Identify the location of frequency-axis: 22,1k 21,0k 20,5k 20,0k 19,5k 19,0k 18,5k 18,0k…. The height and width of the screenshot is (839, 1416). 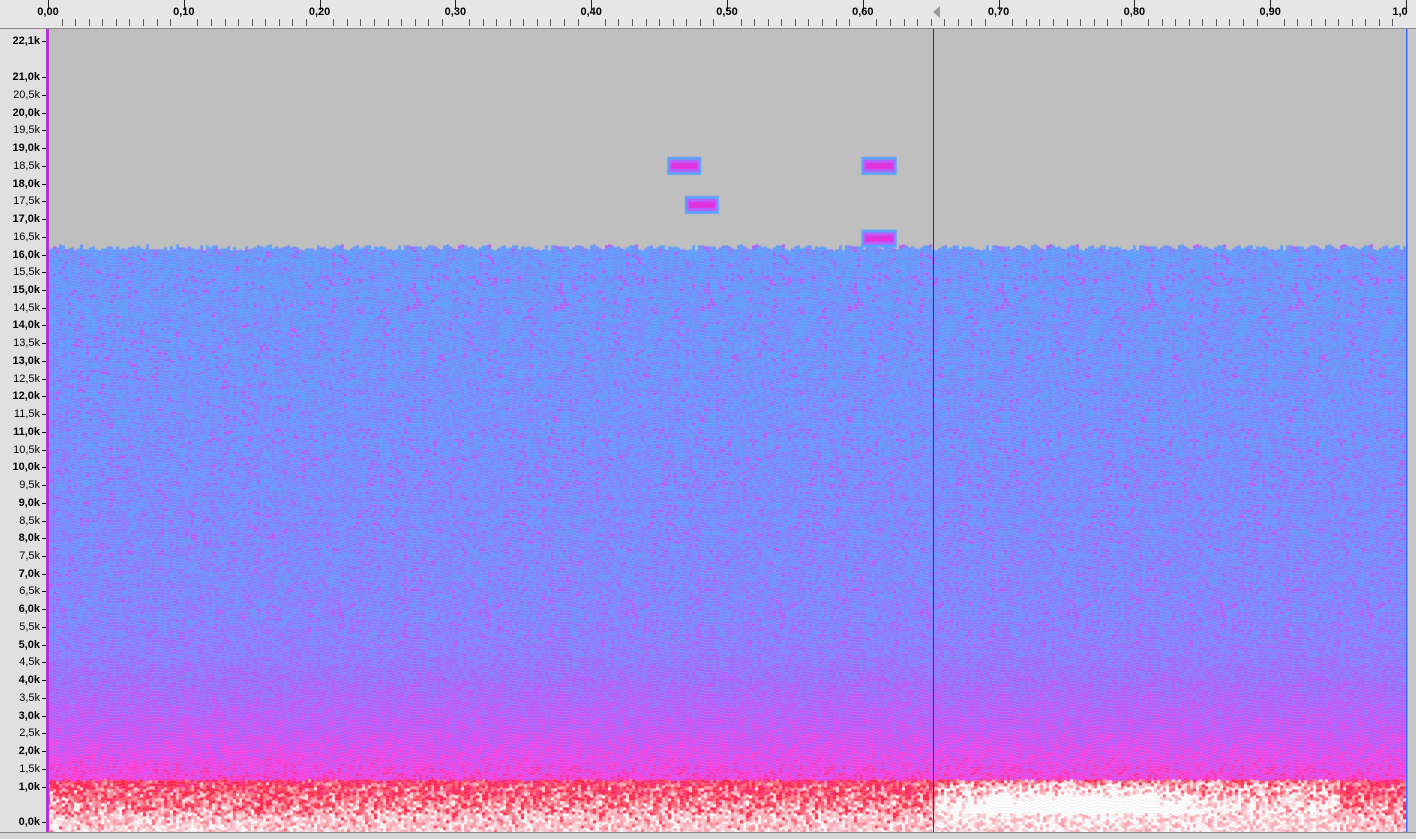
(23, 430).